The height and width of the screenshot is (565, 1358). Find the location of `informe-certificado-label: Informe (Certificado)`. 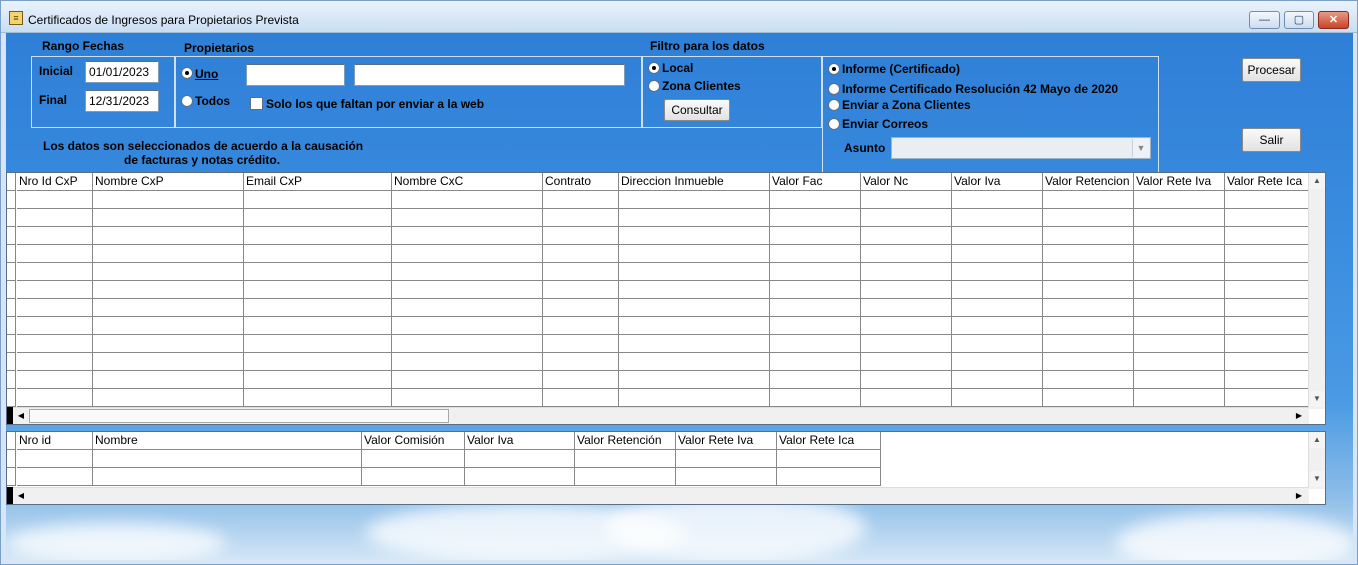

informe-certificado-label: Informe (Certificado) is located at coordinates (901, 69).